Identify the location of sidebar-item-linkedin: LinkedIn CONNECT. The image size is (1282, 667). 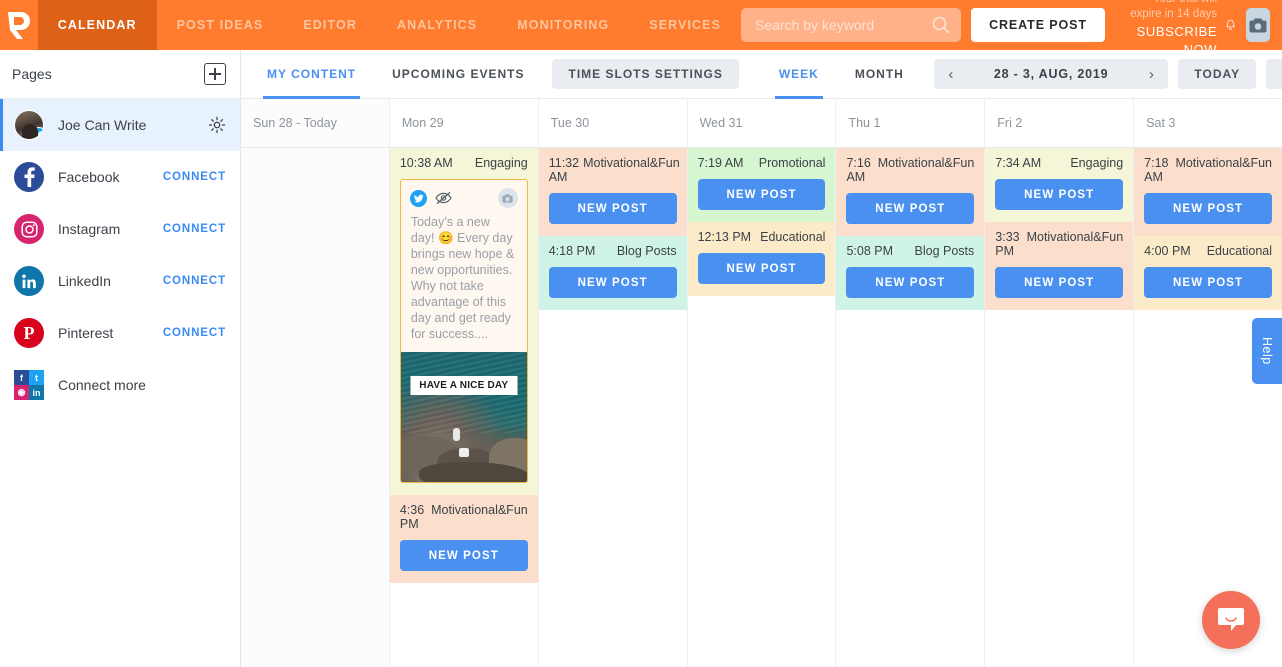
(120, 281).